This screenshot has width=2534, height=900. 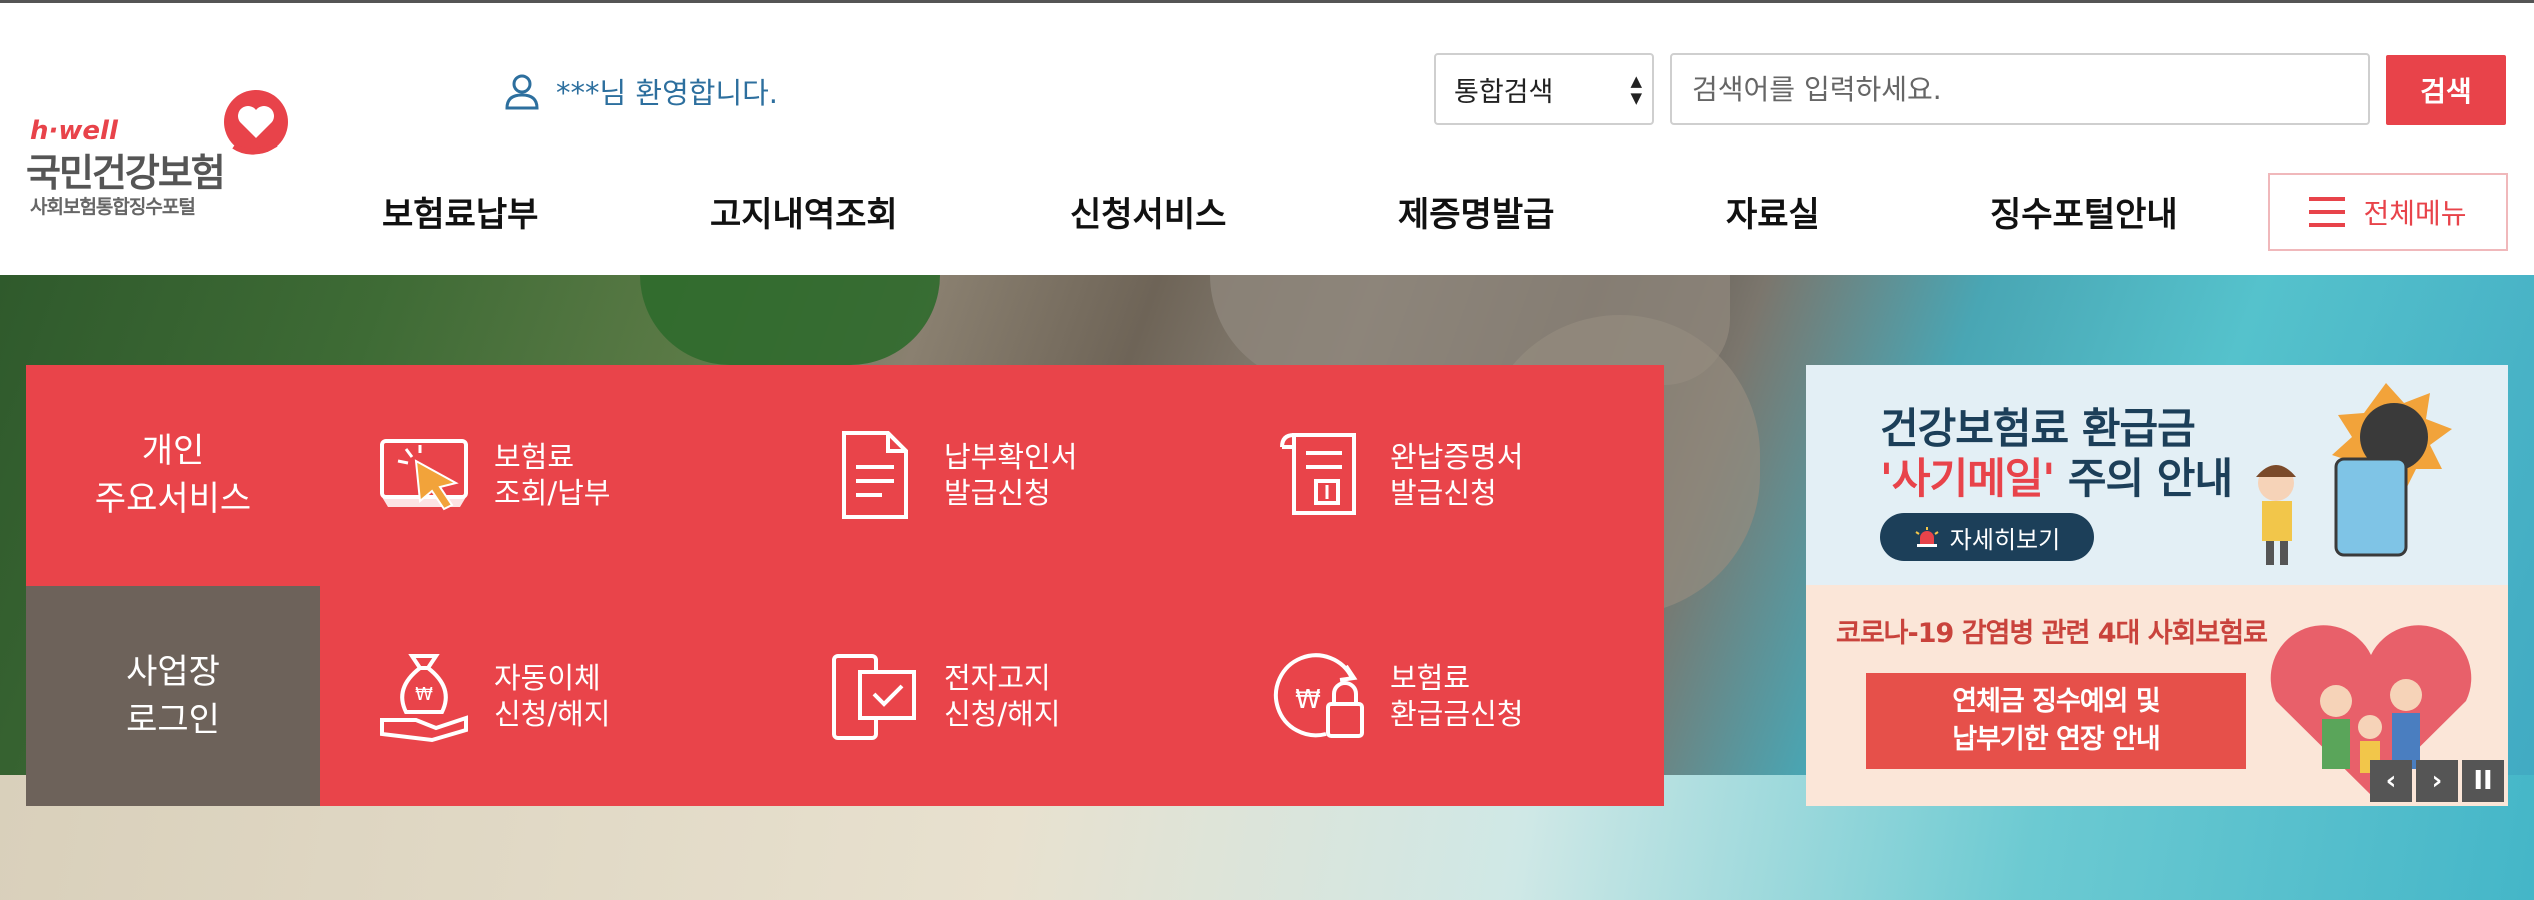 I want to click on service-label-line1: 전자고지, so click(x=997, y=678).